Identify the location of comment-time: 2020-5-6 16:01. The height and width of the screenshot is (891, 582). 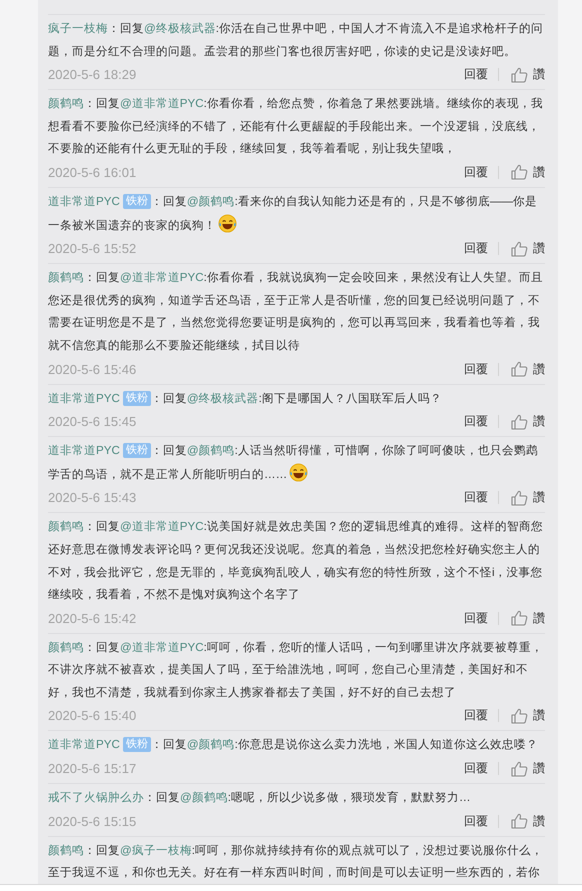
(93, 172).